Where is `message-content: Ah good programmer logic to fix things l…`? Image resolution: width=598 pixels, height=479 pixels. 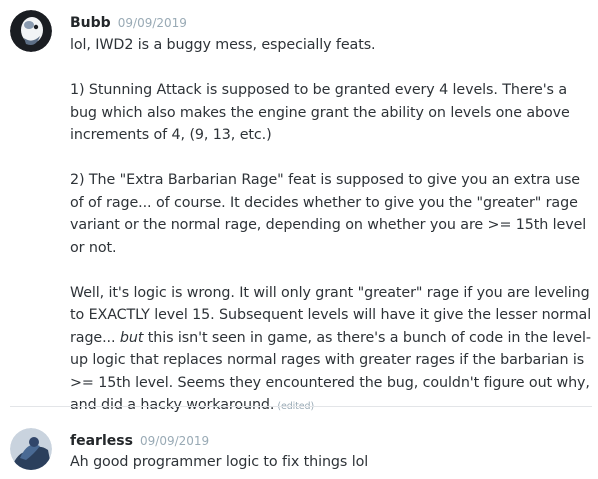
message-content: Ah good programmer logic to fix things l… is located at coordinates (331, 462).